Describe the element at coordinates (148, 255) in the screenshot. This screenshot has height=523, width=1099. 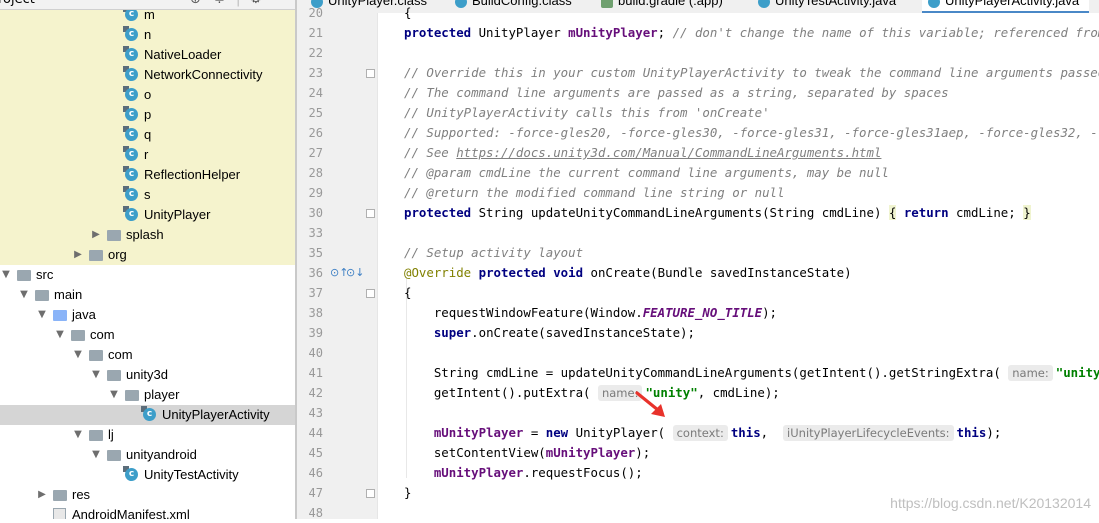
I see `tree-item: ▶ org` at that location.